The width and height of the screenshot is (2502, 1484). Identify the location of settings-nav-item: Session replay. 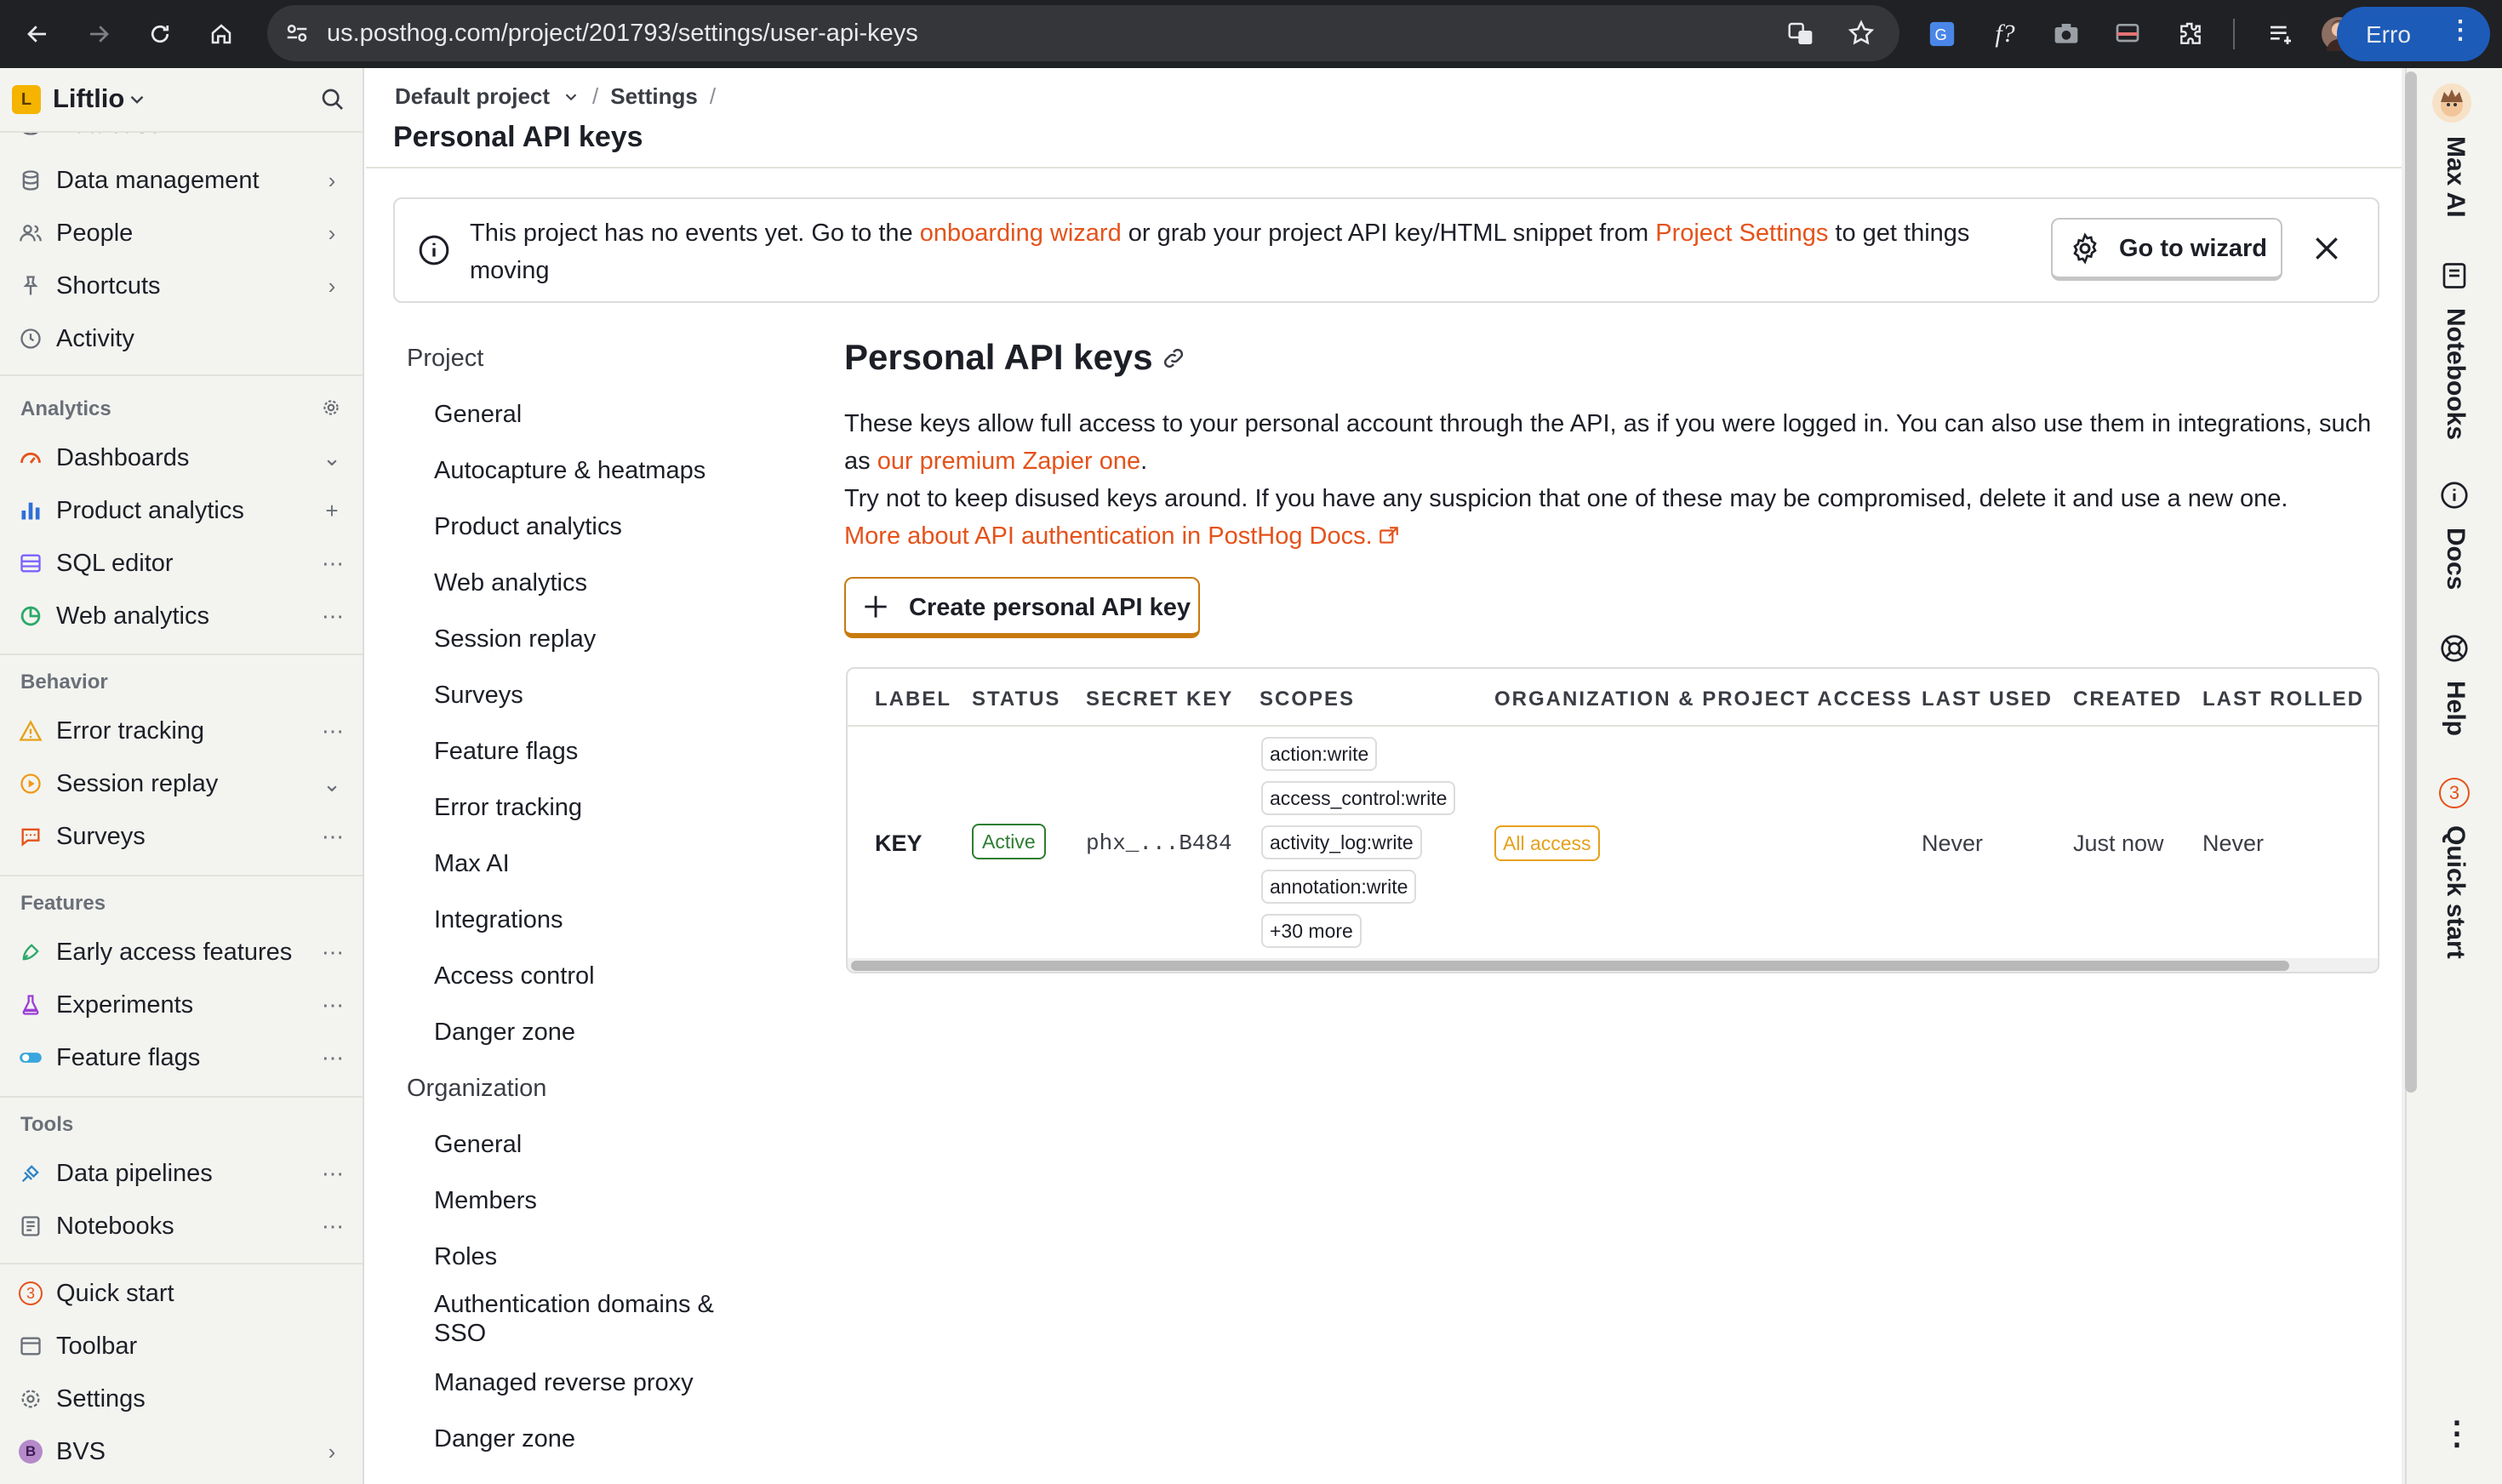
(515, 639).